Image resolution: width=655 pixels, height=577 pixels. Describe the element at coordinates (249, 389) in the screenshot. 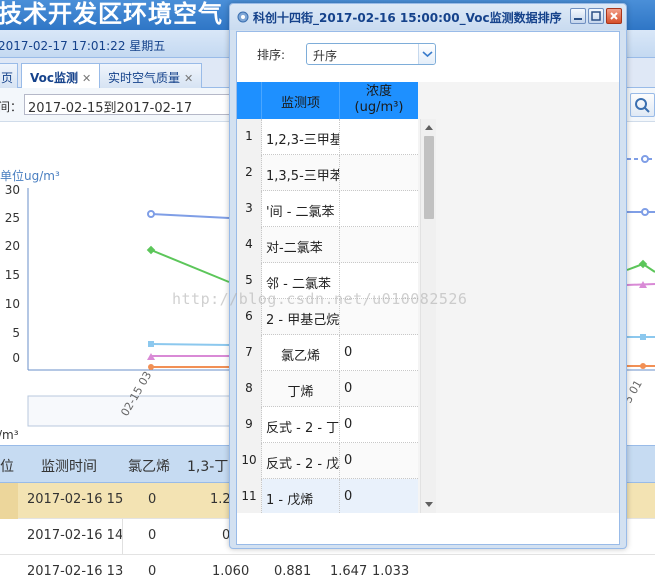

I see `row-number: 8` at that location.